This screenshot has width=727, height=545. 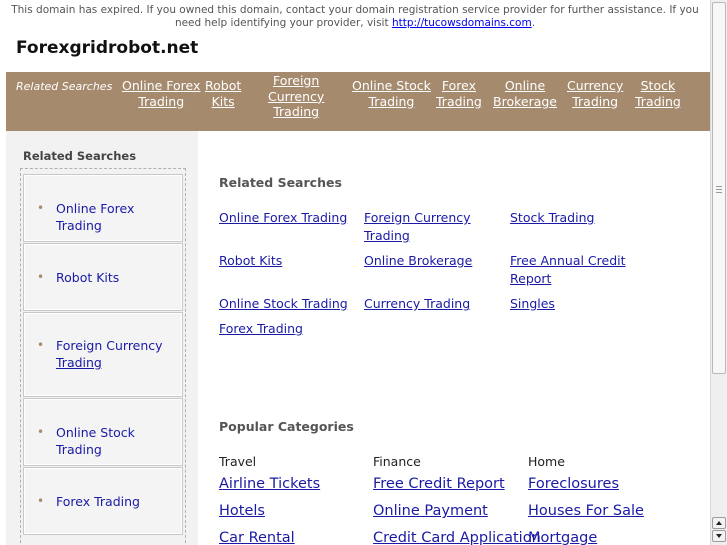 What do you see at coordinates (531, 278) in the screenshot?
I see `related-link-line: Report` at bounding box center [531, 278].